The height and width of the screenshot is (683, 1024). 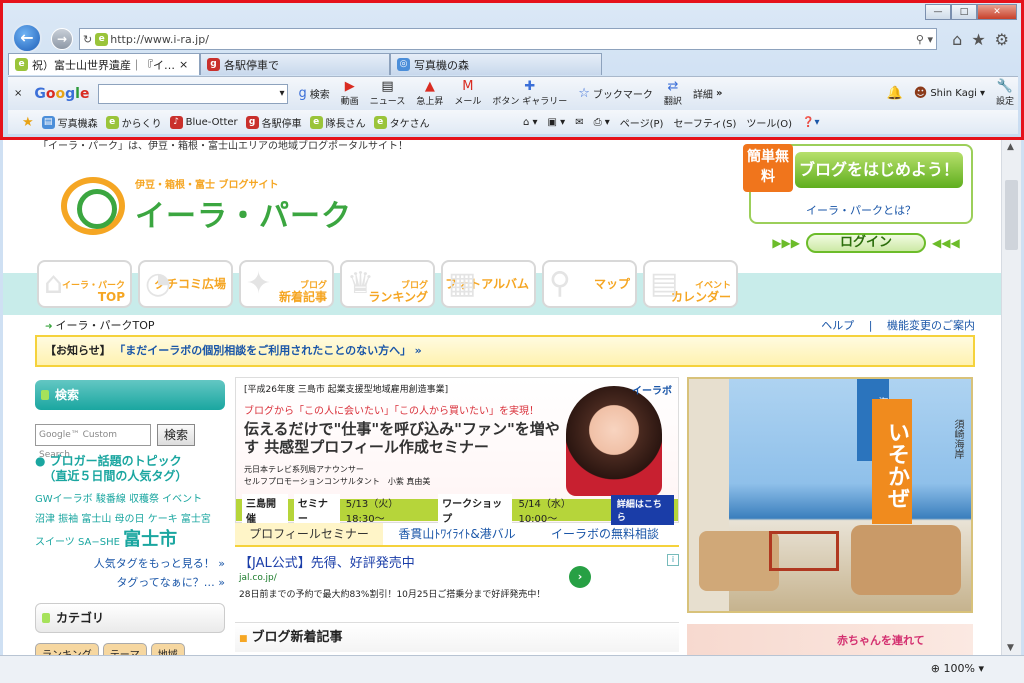 I want to click on custom-search-button: 検索, so click(x=176, y=435).